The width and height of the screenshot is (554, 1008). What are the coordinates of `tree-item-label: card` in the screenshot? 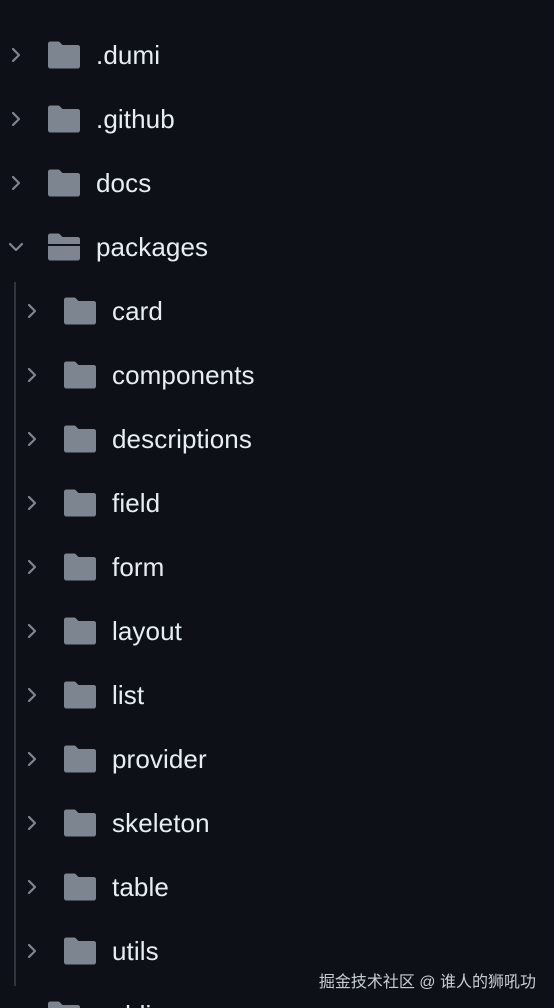 It's located at (137, 311).